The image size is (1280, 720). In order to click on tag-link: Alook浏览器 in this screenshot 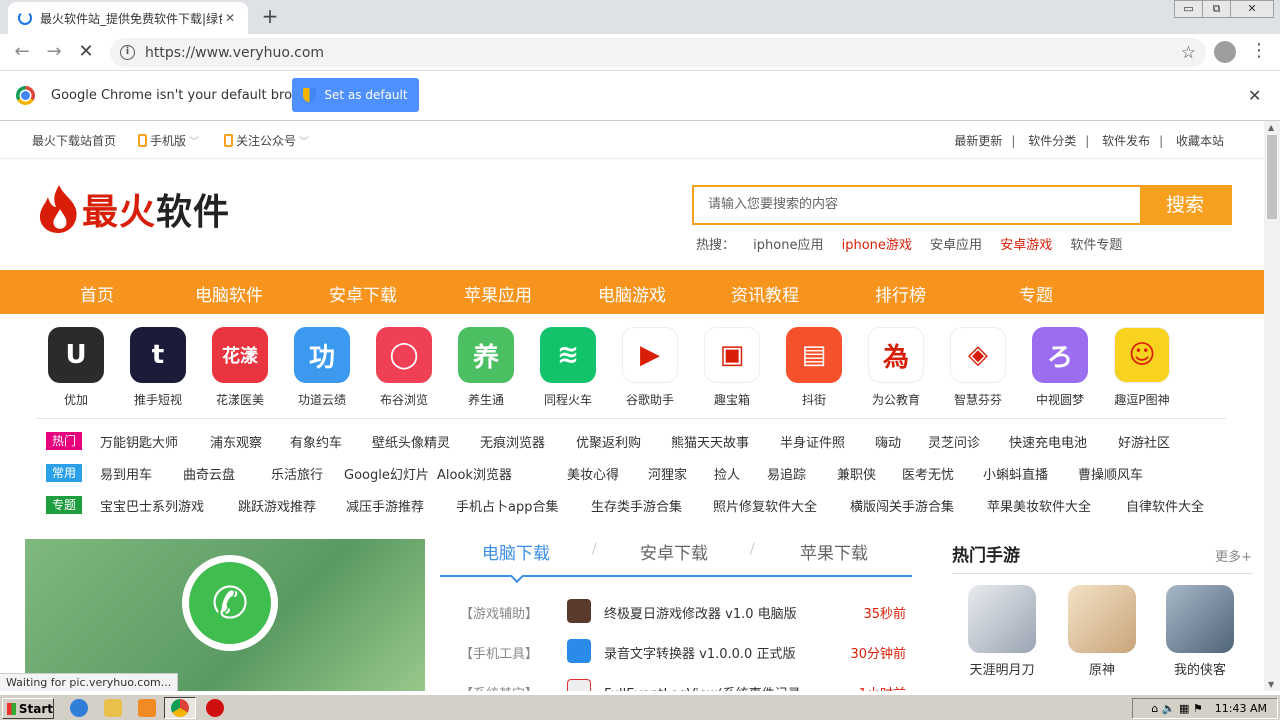, I will do `click(474, 473)`.